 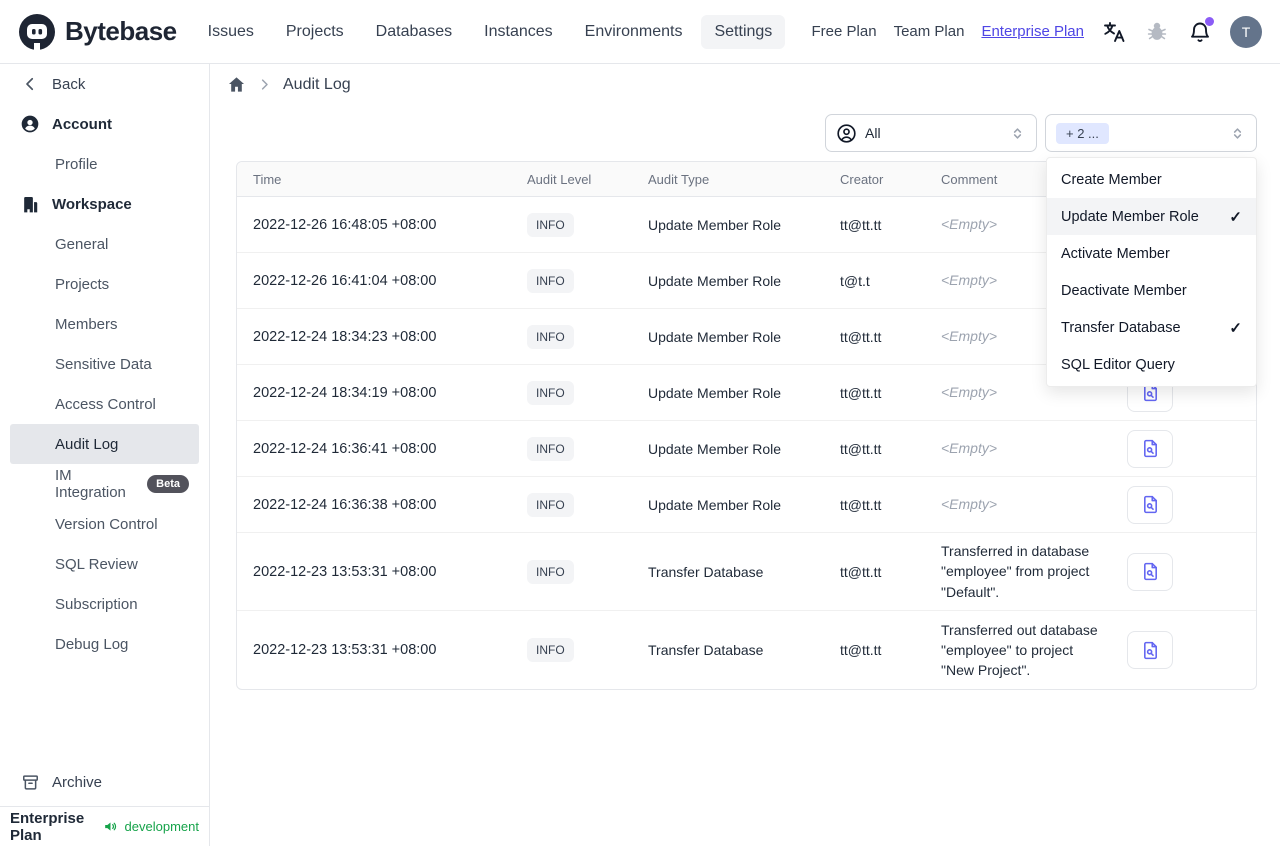 I want to click on sidebar-section-account: Account, so click(x=104, y=124).